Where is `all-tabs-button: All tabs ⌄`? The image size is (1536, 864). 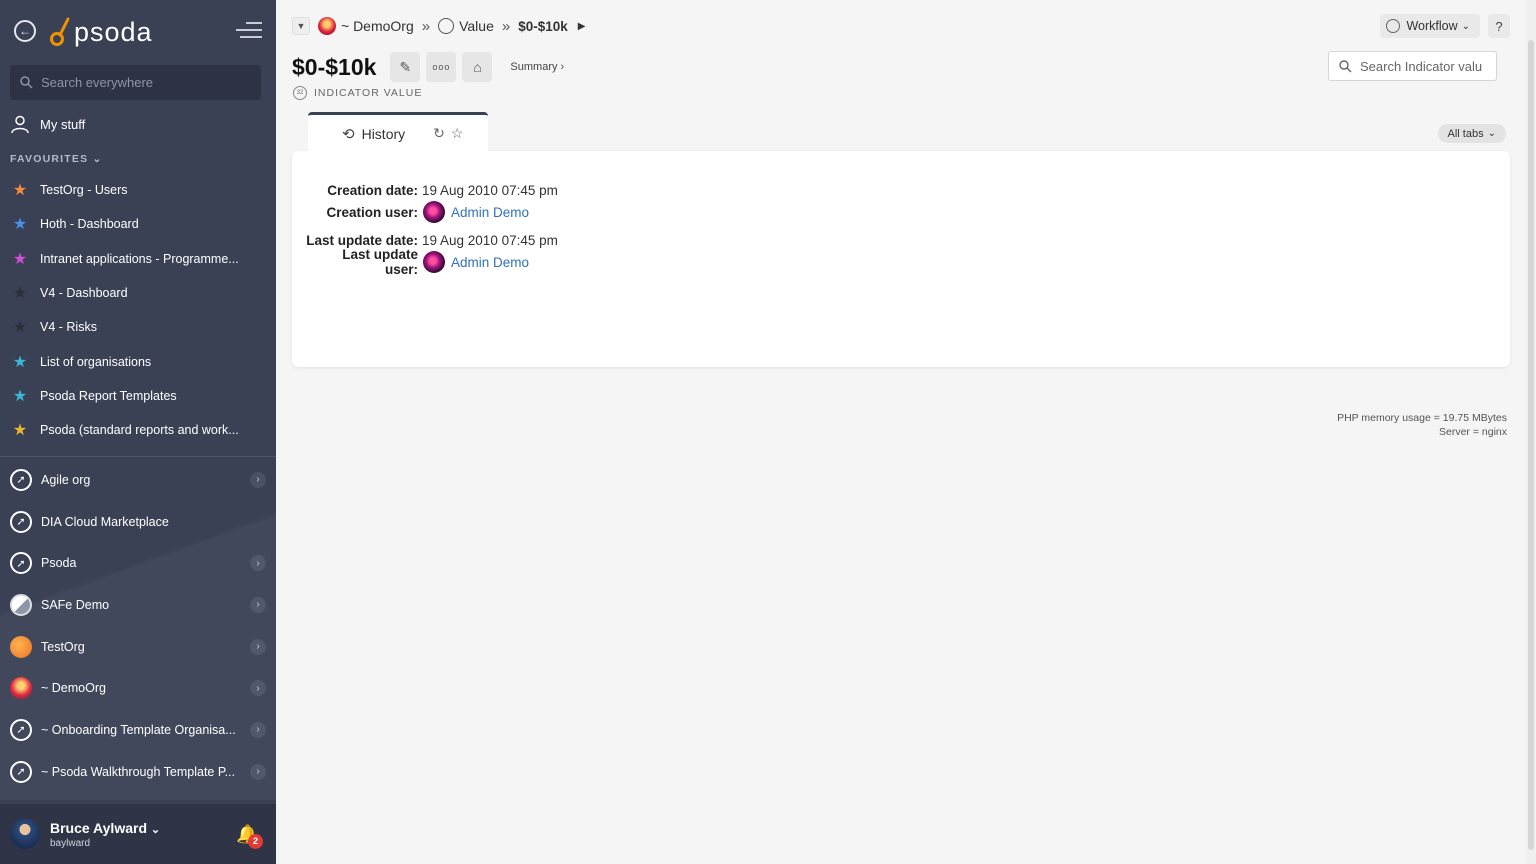 all-tabs-button: All tabs ⌄ is located at coordinates (1471, 133).